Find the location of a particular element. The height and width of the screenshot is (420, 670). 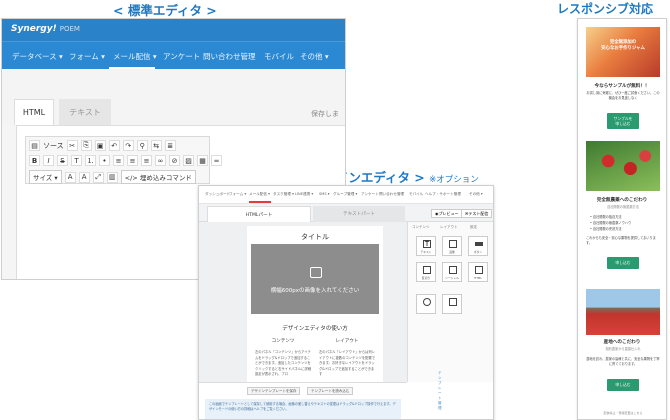

italic-icon: I is located at coordinates (48, 160).